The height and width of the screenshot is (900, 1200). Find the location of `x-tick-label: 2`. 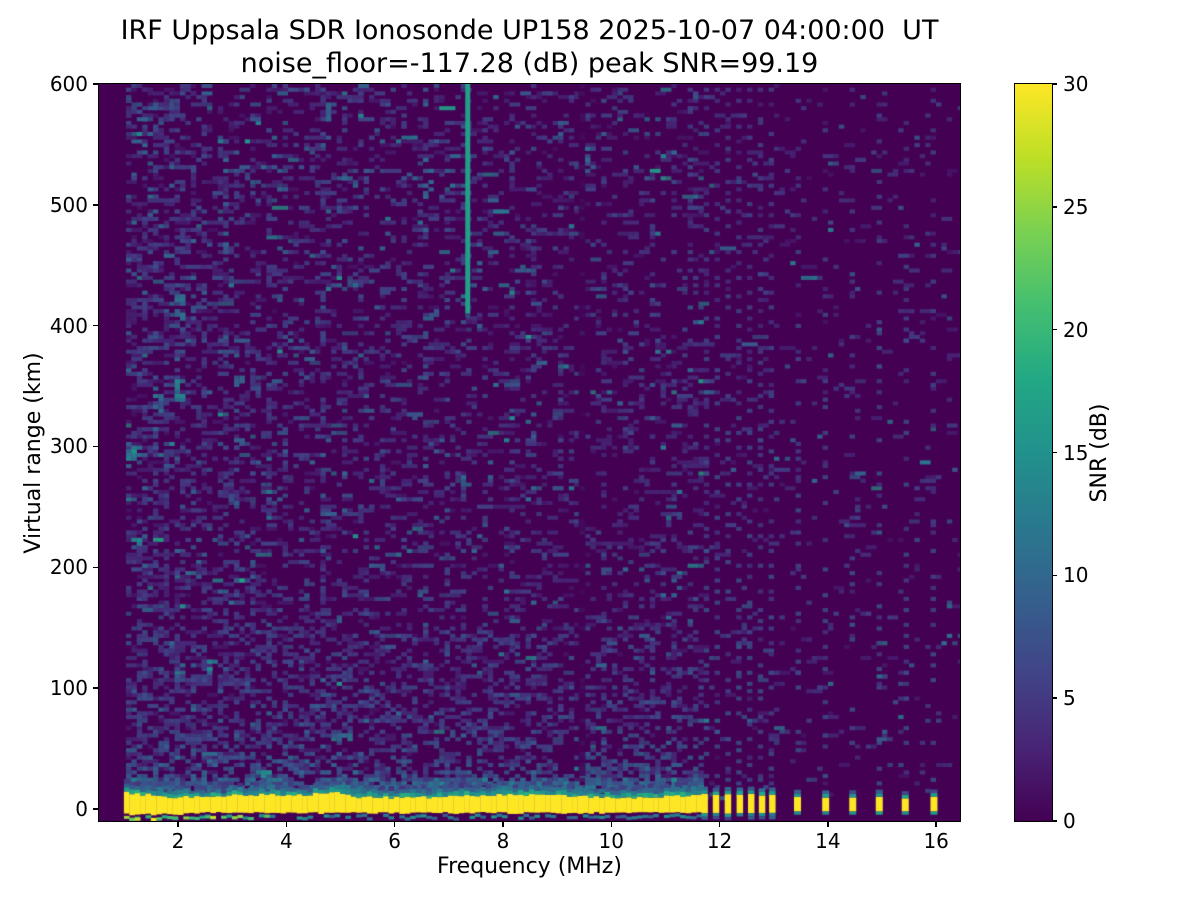

x-tick-label: 2 is located at coordinates (178, 841).